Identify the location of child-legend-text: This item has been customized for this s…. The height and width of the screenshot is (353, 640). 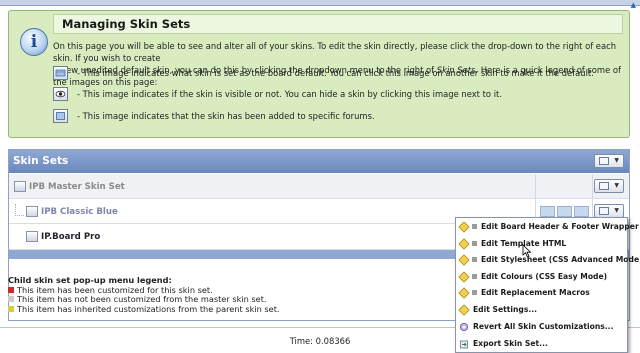
(115, 289).